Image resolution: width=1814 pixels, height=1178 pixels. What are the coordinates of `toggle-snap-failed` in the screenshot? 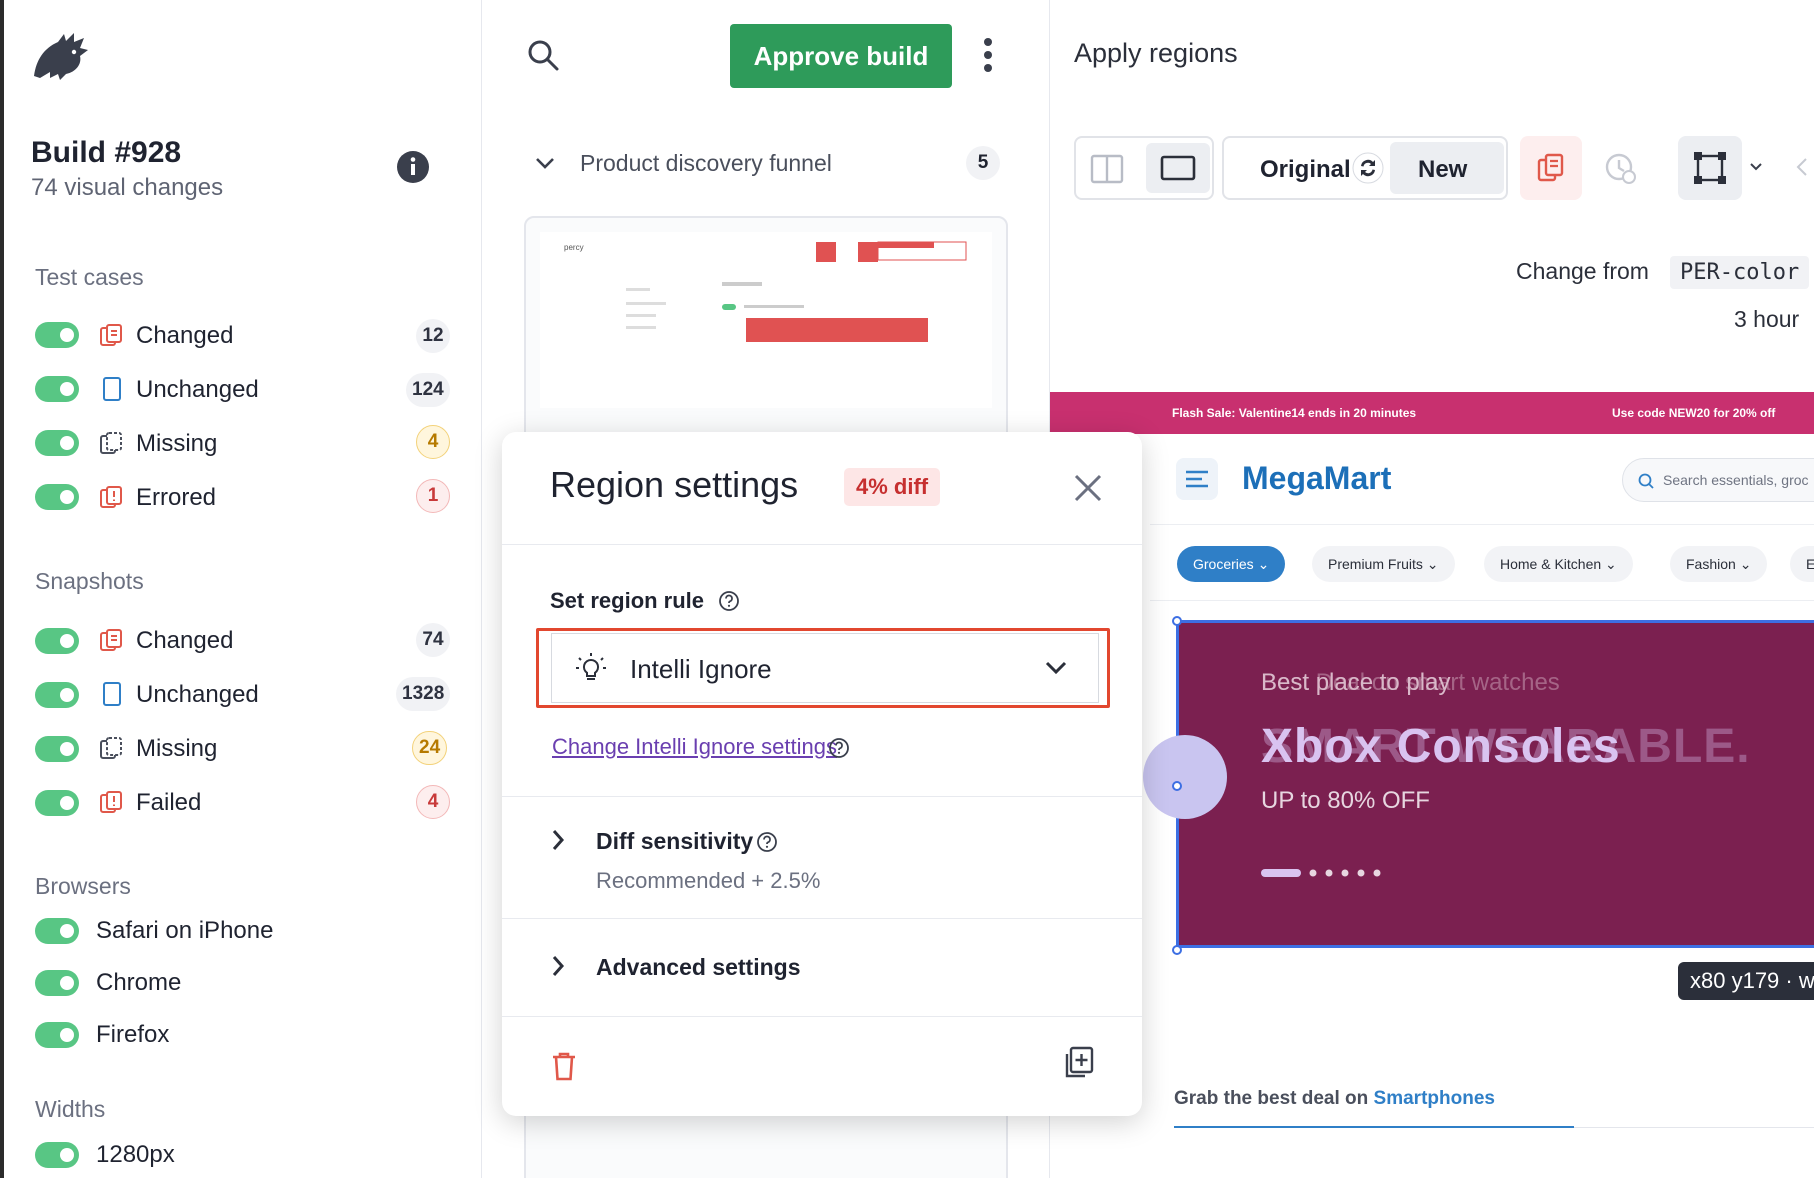 It's located at (57, 803).